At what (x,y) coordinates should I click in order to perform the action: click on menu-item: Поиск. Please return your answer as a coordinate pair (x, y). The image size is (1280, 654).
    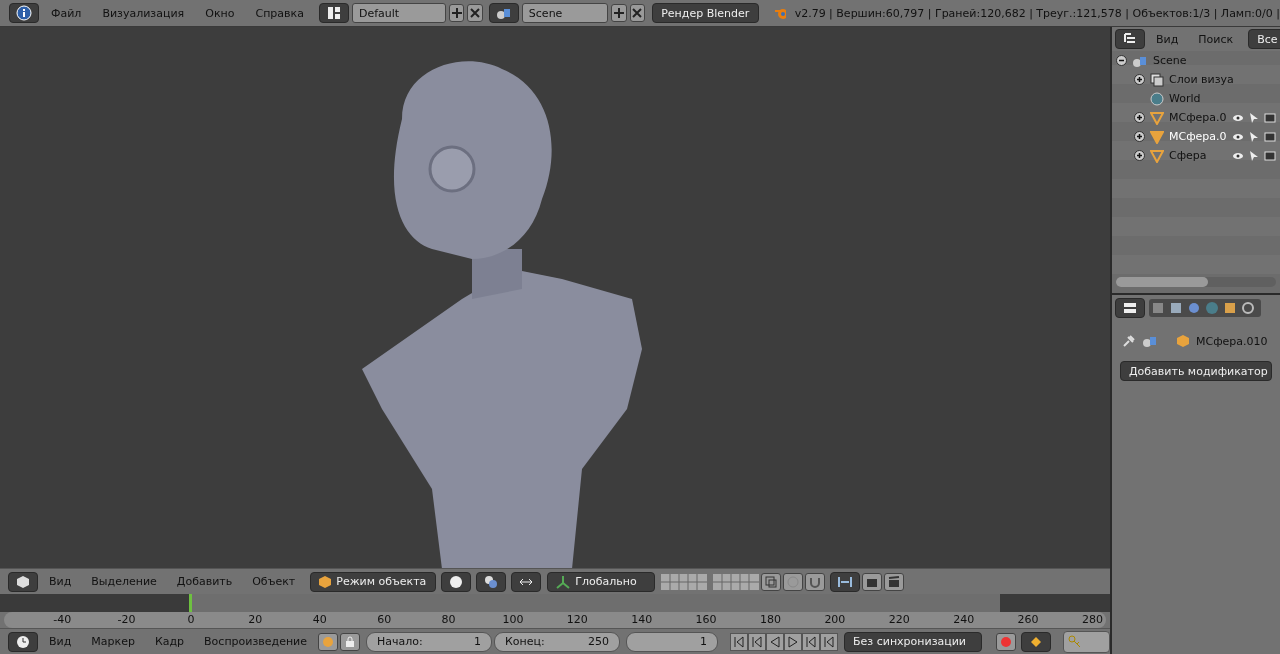
    Looking at the image, I should click on (1216, 39).